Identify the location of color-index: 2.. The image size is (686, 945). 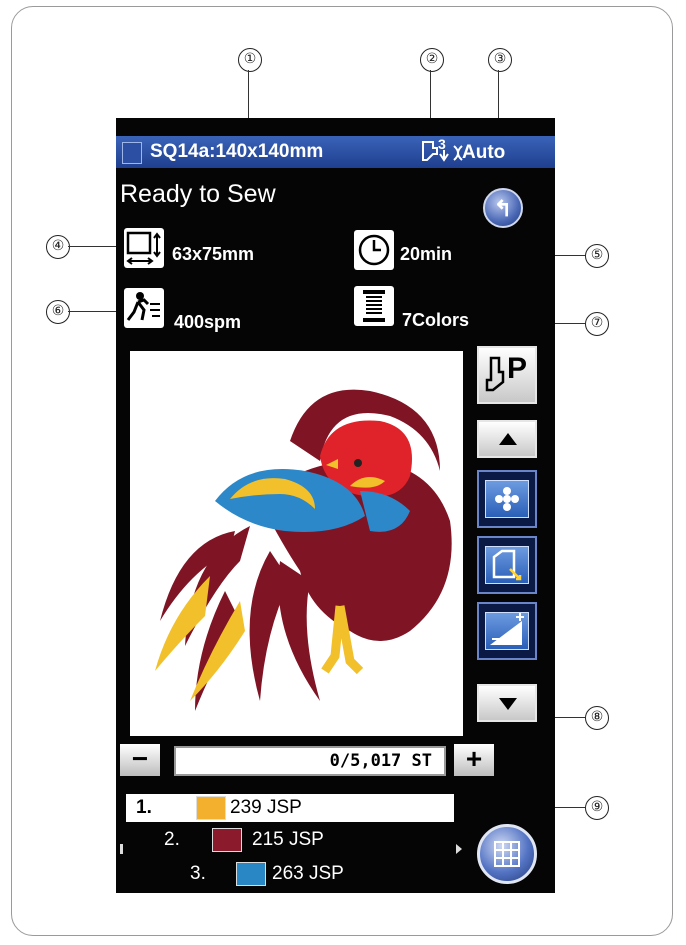
(172, 839).